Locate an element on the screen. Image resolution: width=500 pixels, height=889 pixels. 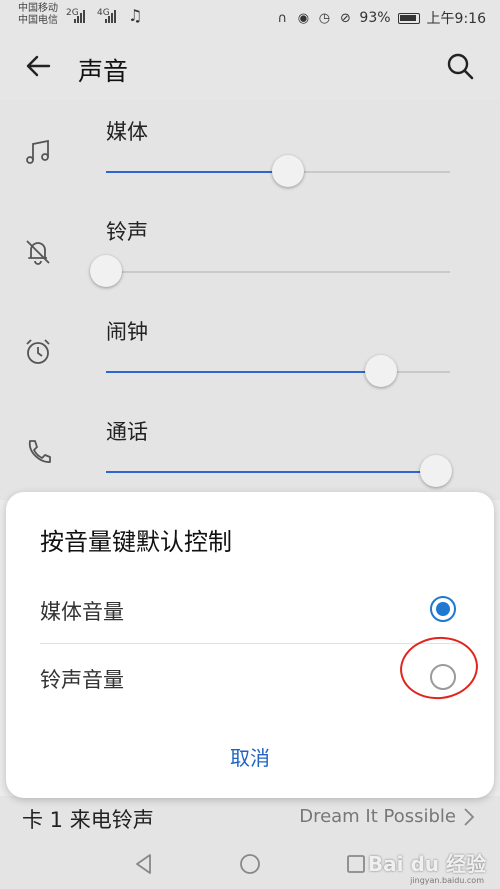
phone-icon is located at coordinates (39, 451).